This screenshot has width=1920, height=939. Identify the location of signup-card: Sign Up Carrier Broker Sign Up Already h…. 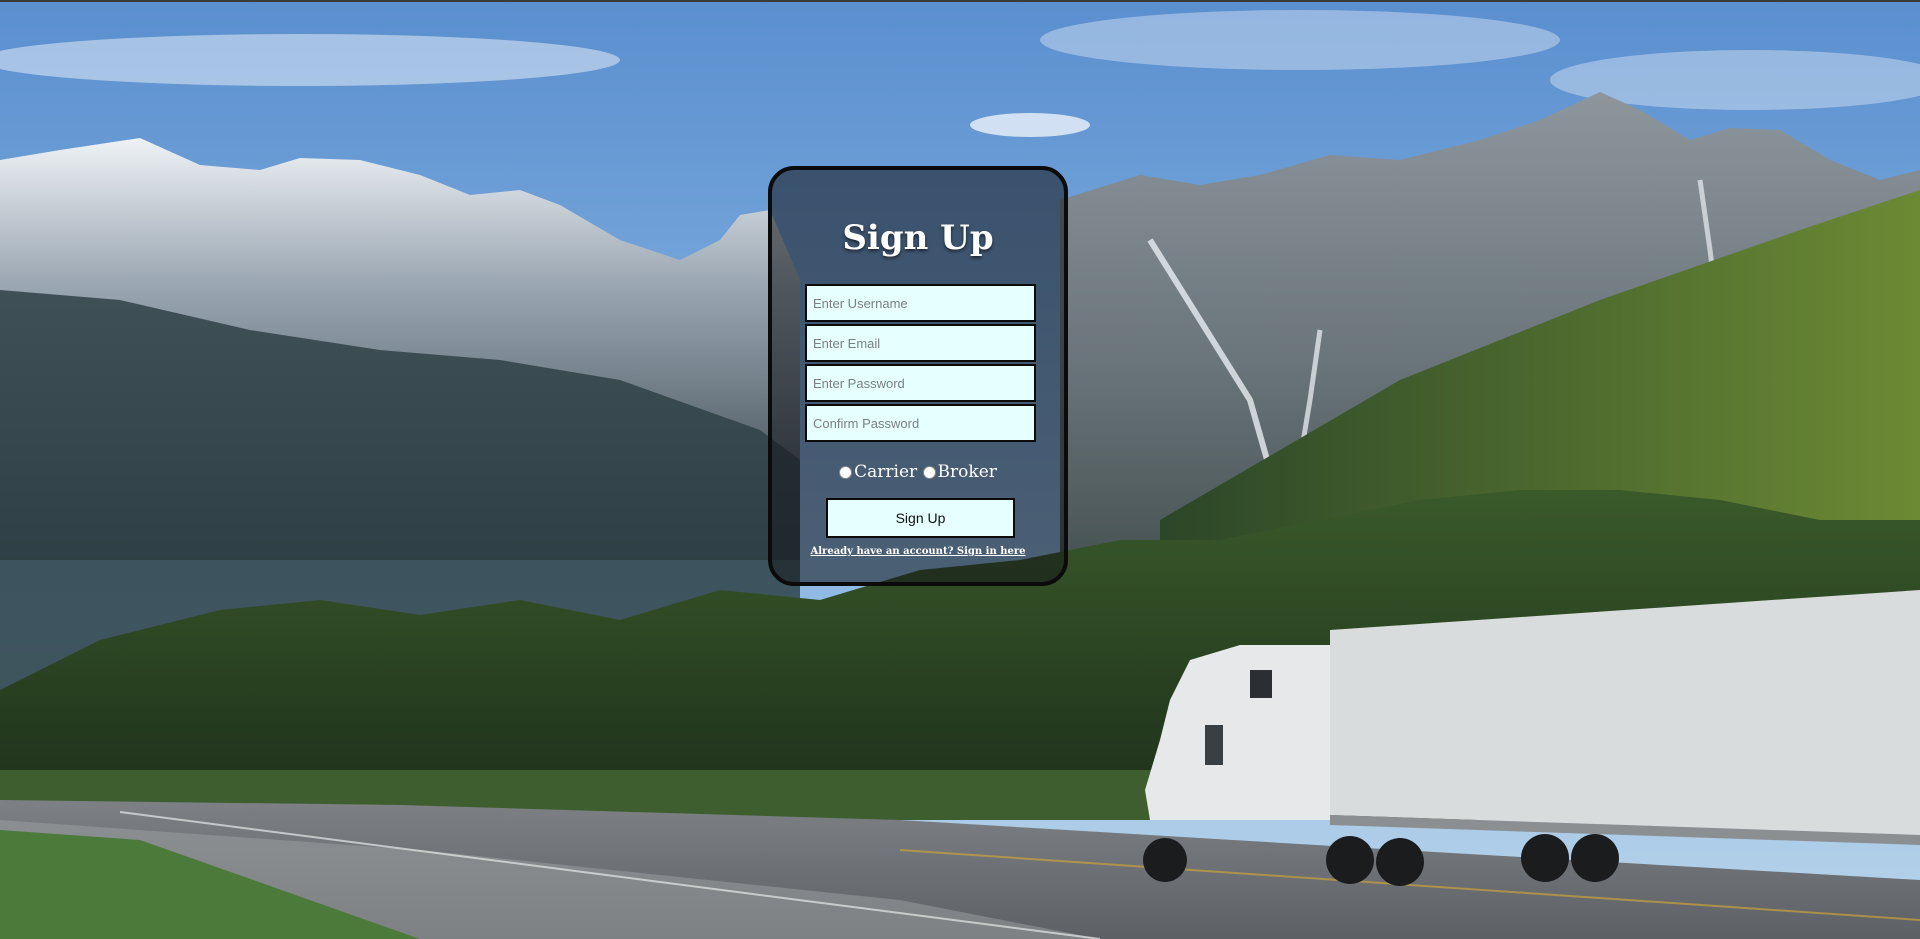
(918, 376).